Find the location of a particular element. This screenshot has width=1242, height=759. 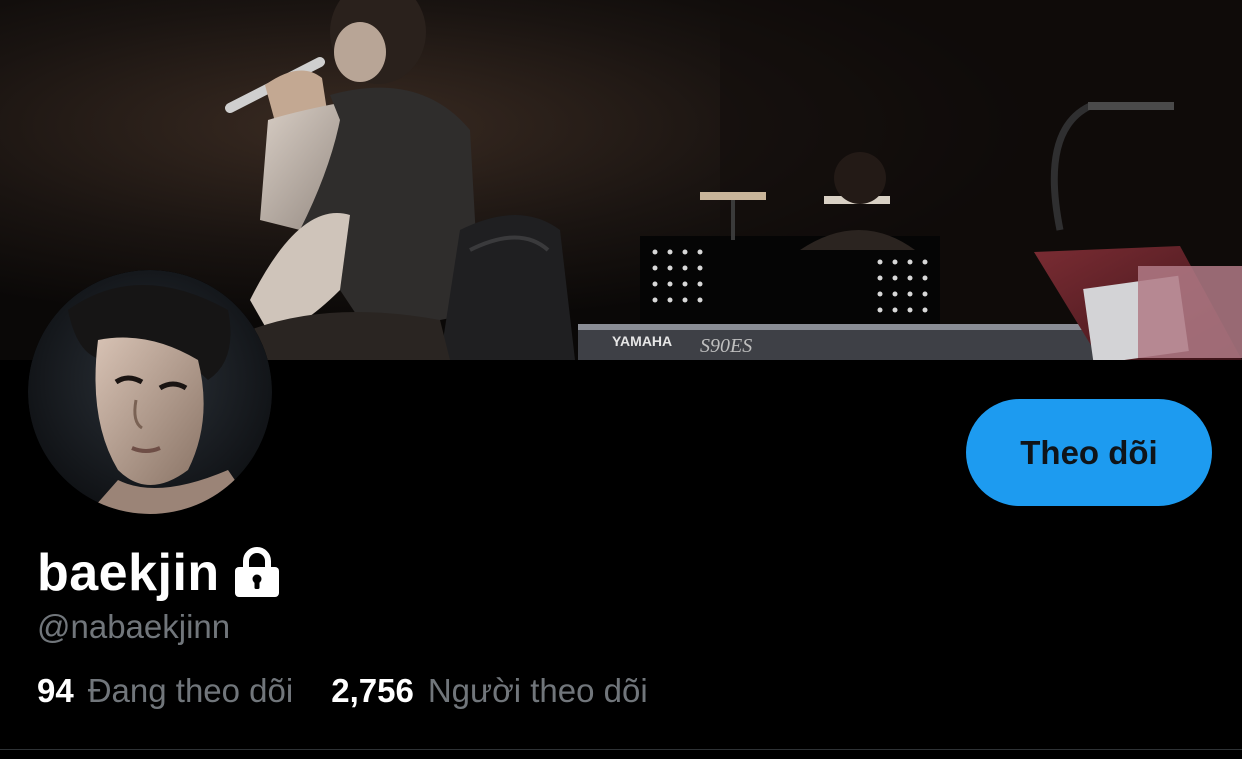

keyboard-brand-text: YAMAHA is located at coordinates (642, 341).